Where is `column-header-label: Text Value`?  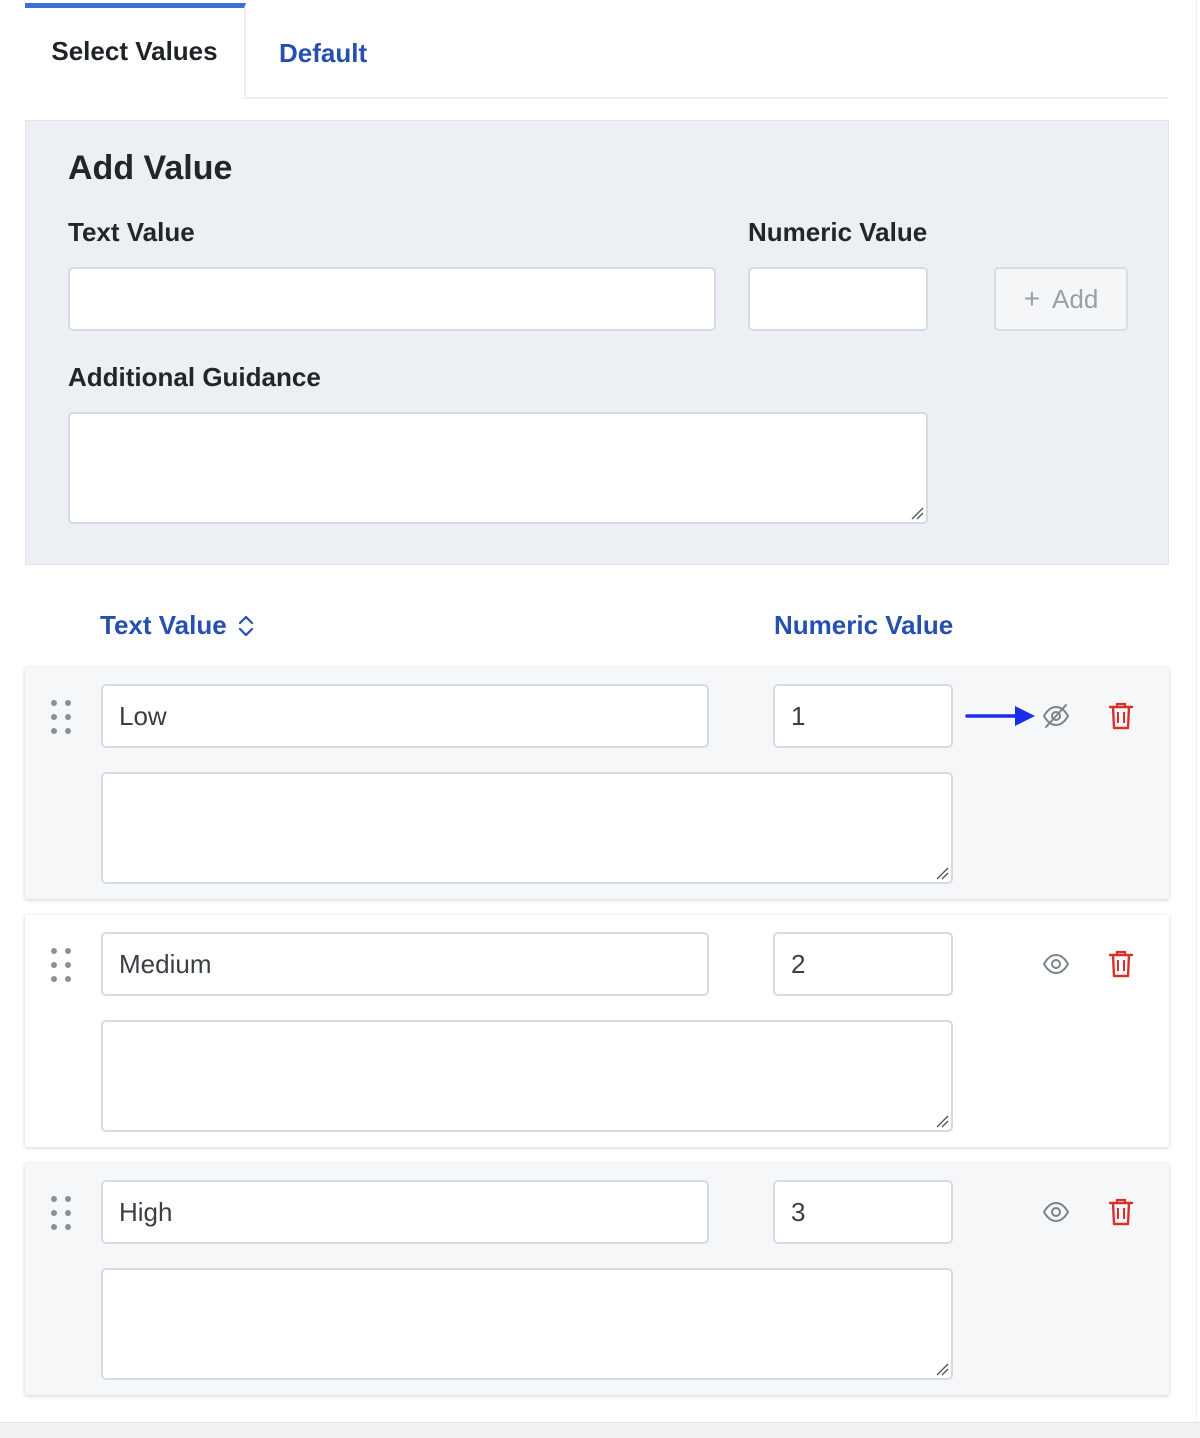
column-header-label: Text Value is located at coordinates (163, 625).